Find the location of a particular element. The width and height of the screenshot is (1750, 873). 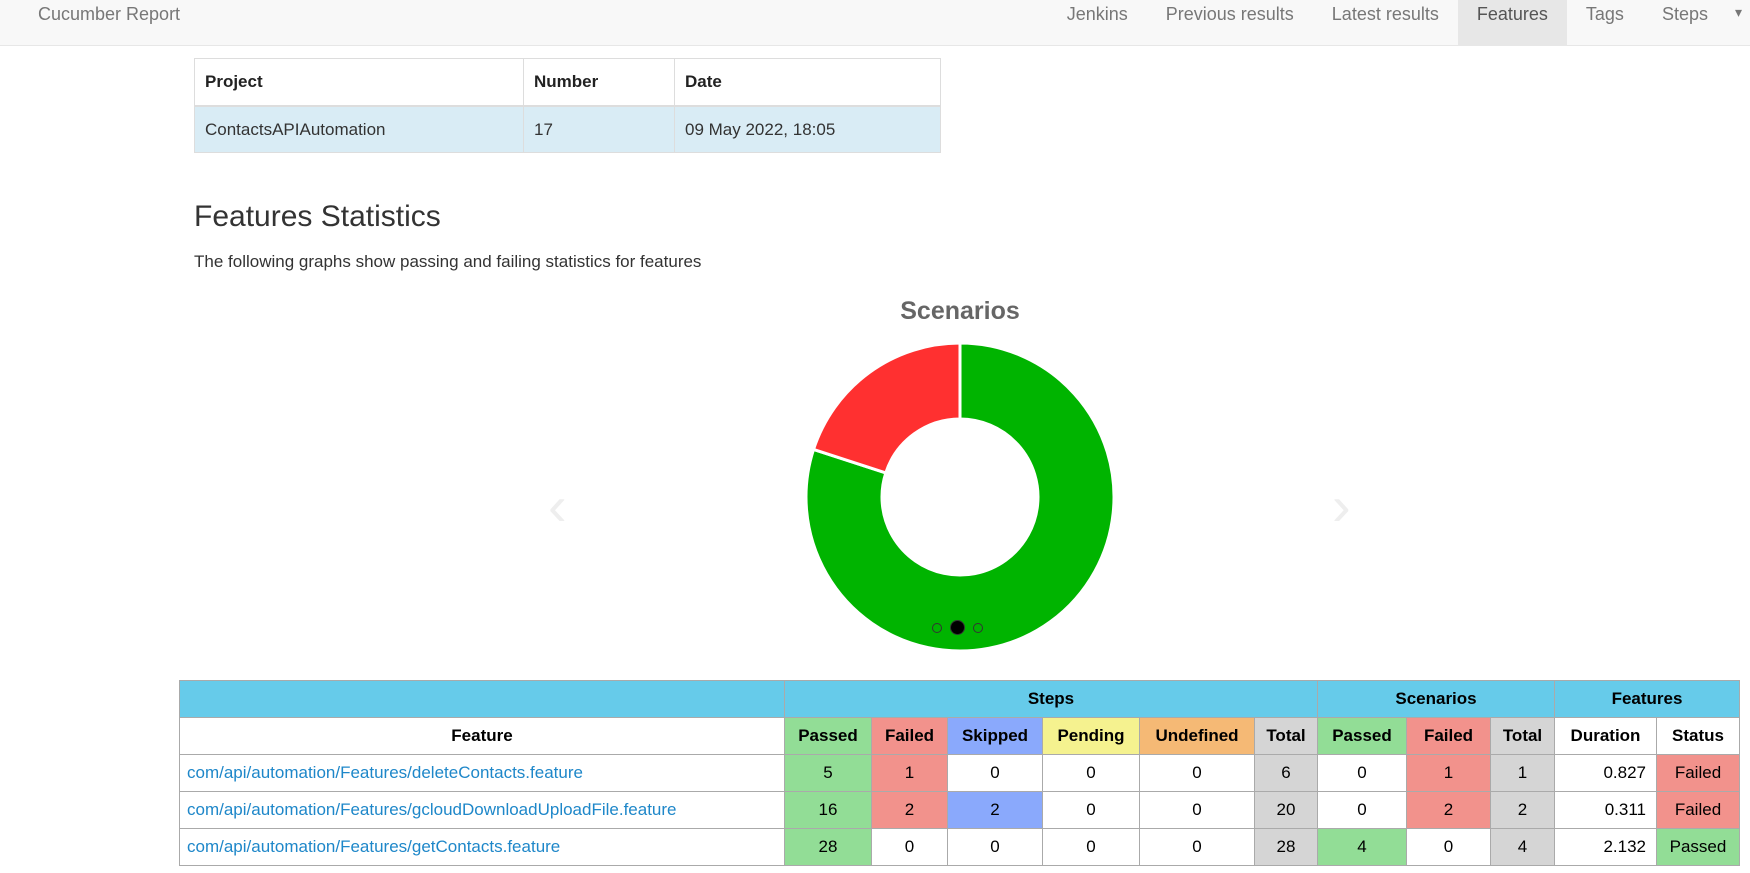

header-number: Number is located at coordinates (599, 82).